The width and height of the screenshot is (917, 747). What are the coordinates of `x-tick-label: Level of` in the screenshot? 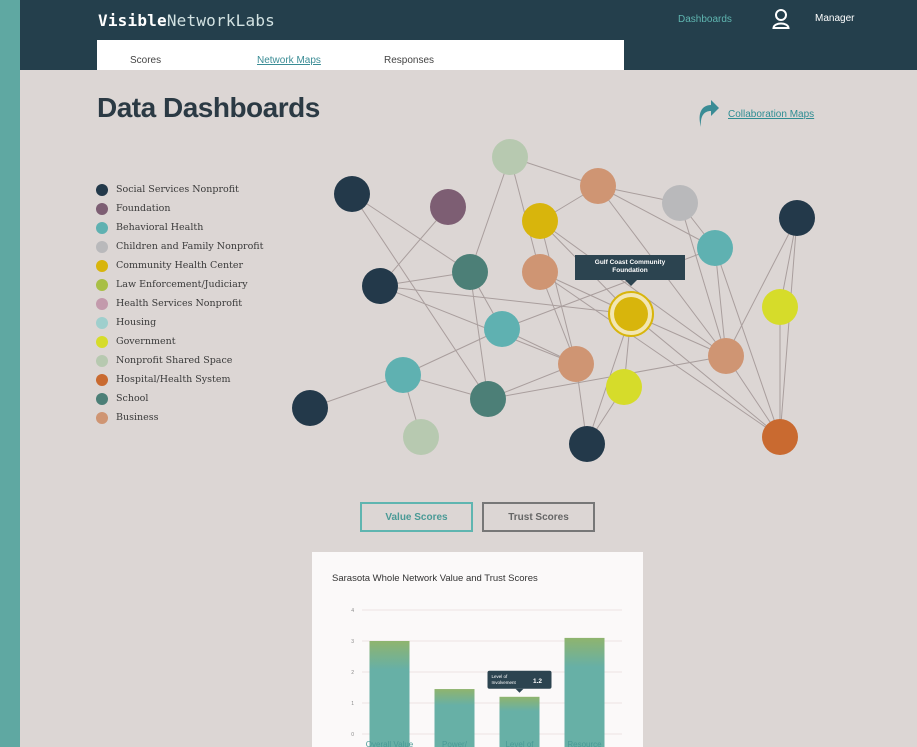 It's located at (519, 743).